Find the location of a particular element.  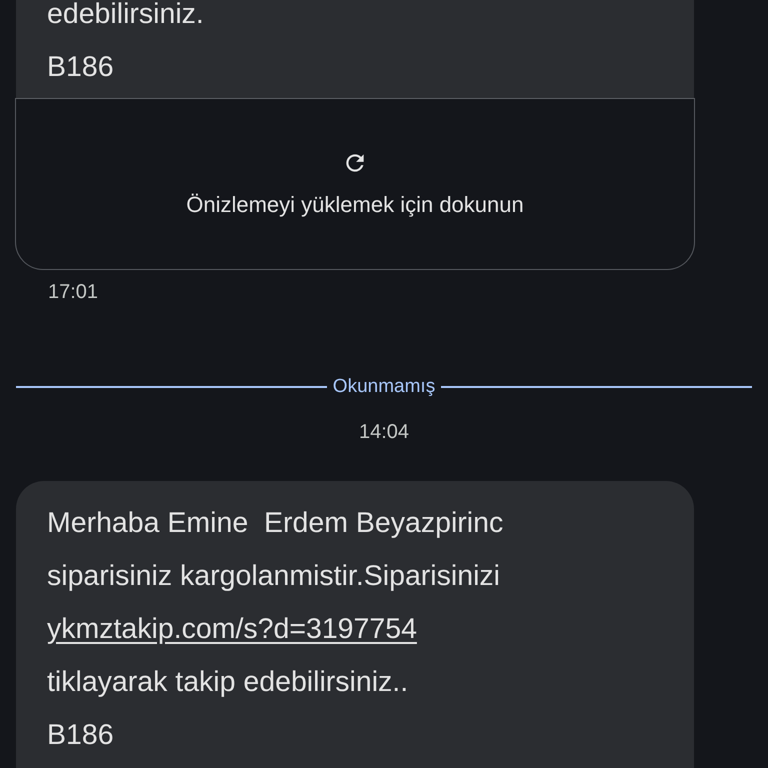

preview-hint: Önizlemeyi yüklemek için dokunun is located at coordinates (355, 205).